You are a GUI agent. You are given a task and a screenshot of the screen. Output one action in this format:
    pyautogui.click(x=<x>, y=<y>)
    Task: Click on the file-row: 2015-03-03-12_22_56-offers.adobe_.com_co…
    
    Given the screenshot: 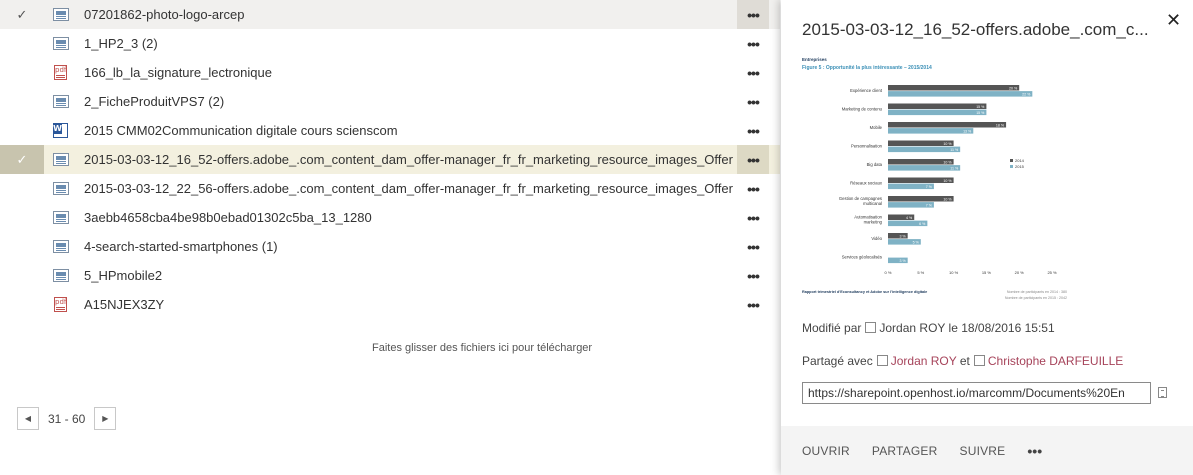 What is the action you would take?
    pyautogui.click(x=390, y=188)
    